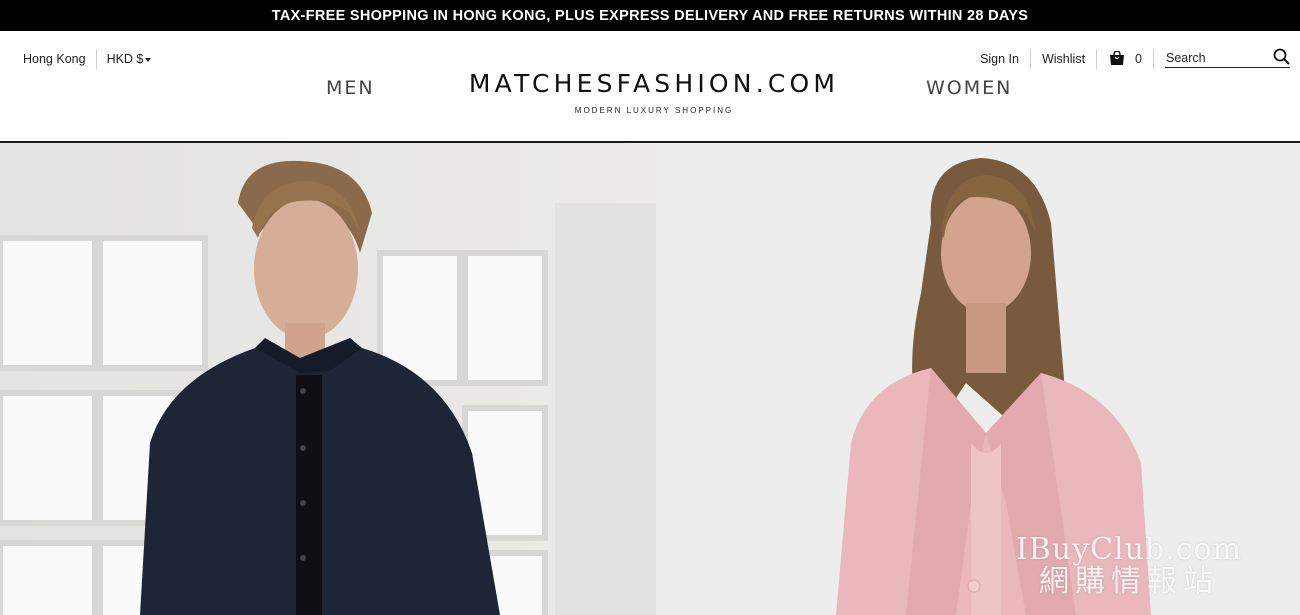 The width and height of the screenshot is (1300, 615). What do you see at coordinates (1128, 581) in the screenshot?
I see `watermark-line-2: 網購情報站` at bounding box center [1128, 581].